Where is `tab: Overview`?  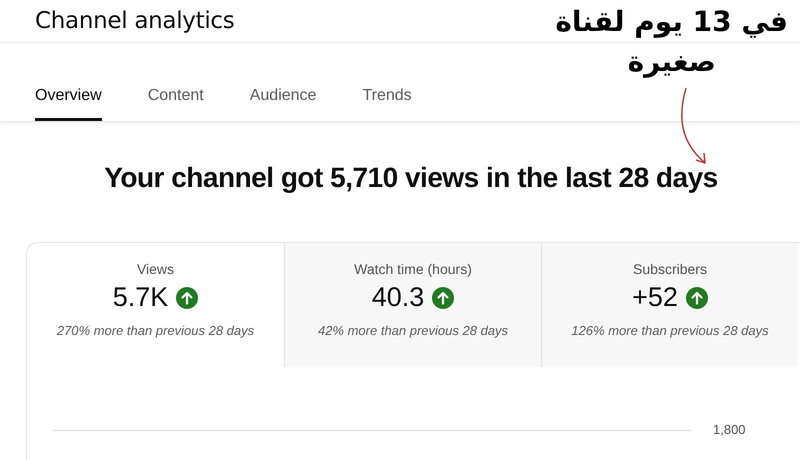 tab: Overview is located at coordinates (68, 98).